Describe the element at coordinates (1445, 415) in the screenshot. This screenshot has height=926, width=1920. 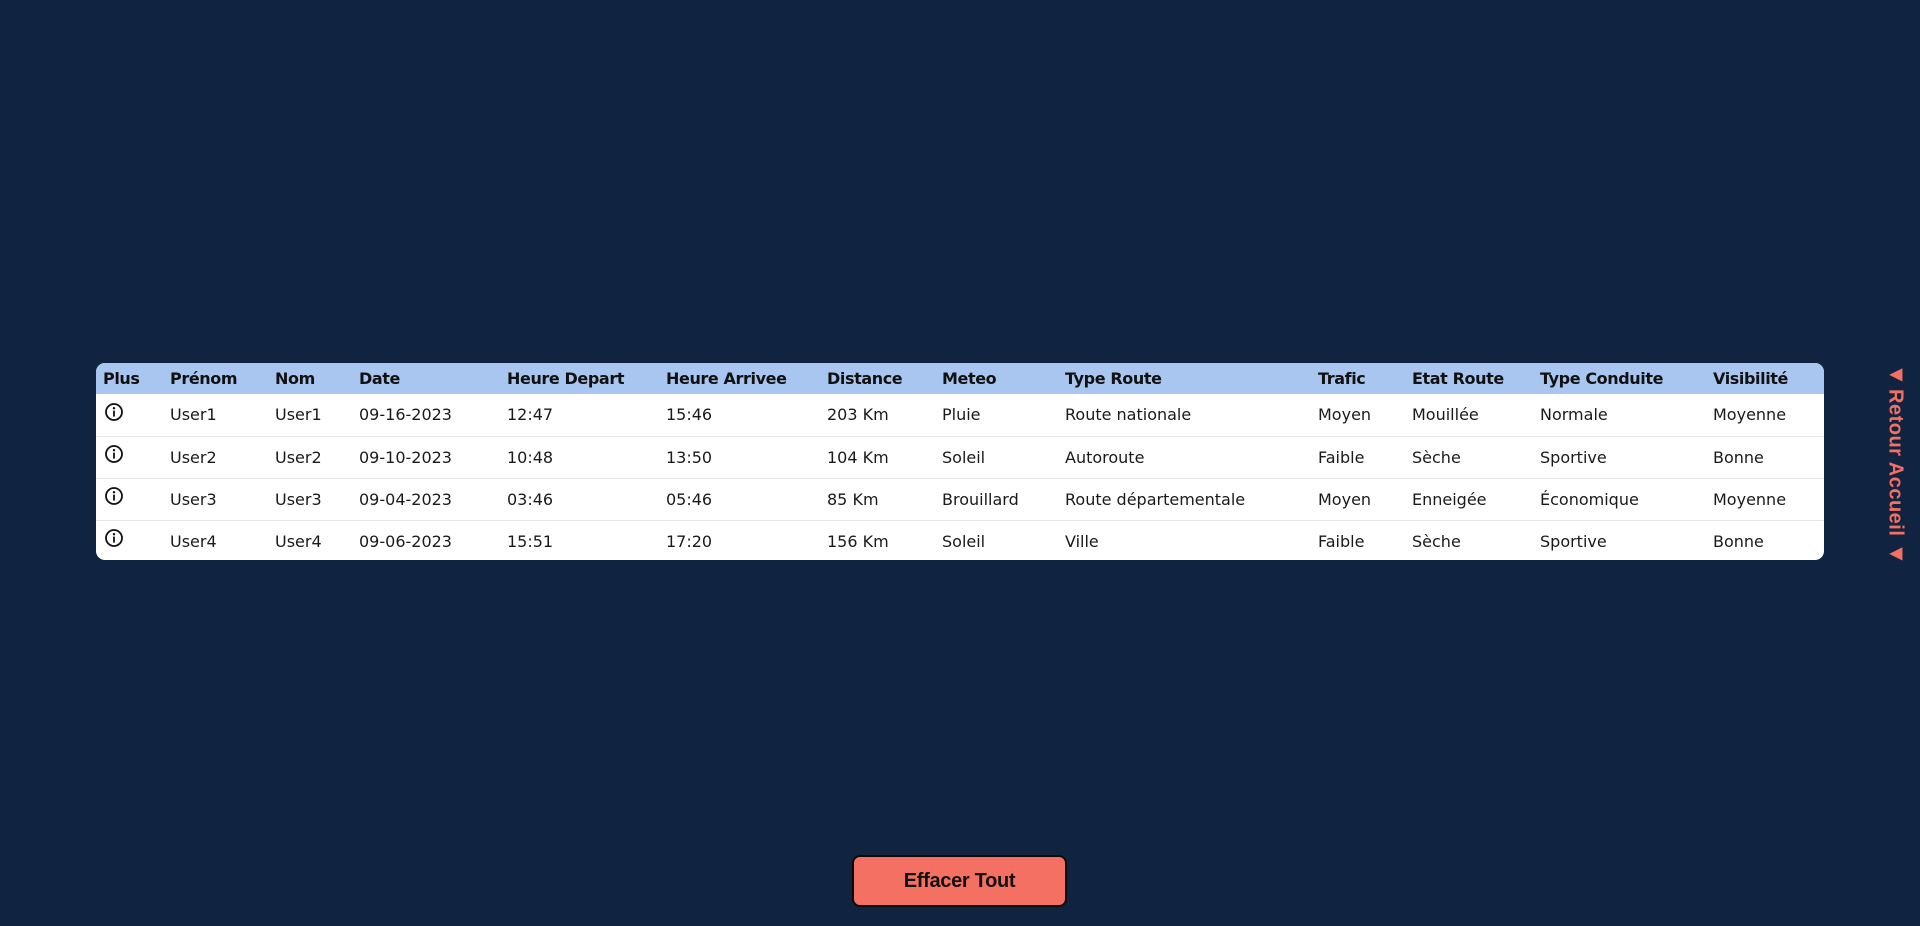
I see `cell-etat-route: Mouillée` at that location.